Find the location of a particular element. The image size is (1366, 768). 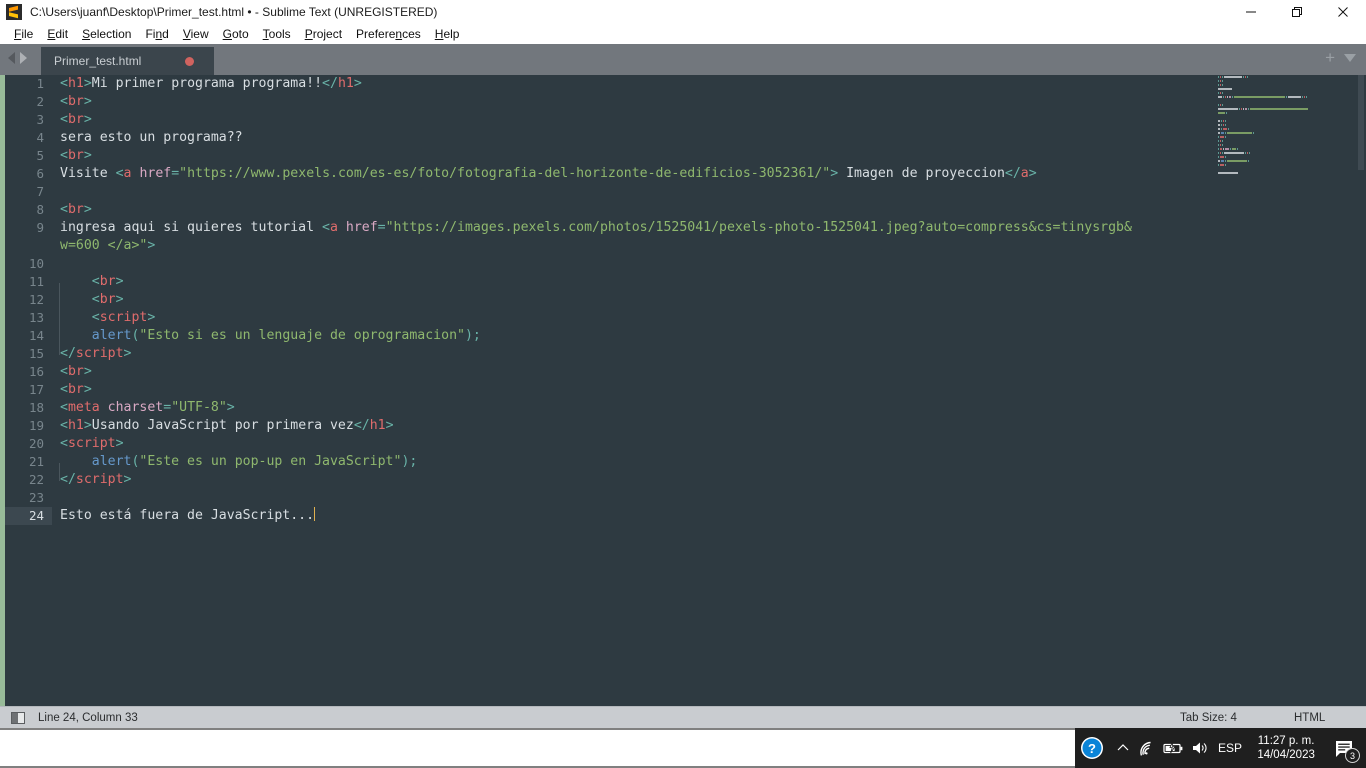

notification-badge: 3 is located at coordinates (1352, 755).